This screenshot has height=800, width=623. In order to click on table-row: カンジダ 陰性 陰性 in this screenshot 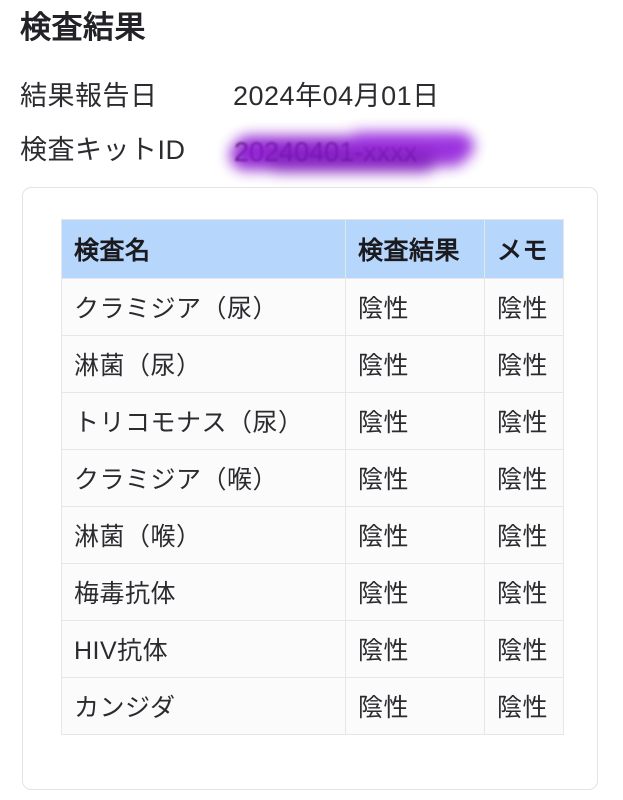, I will do `click(312, 706)`.